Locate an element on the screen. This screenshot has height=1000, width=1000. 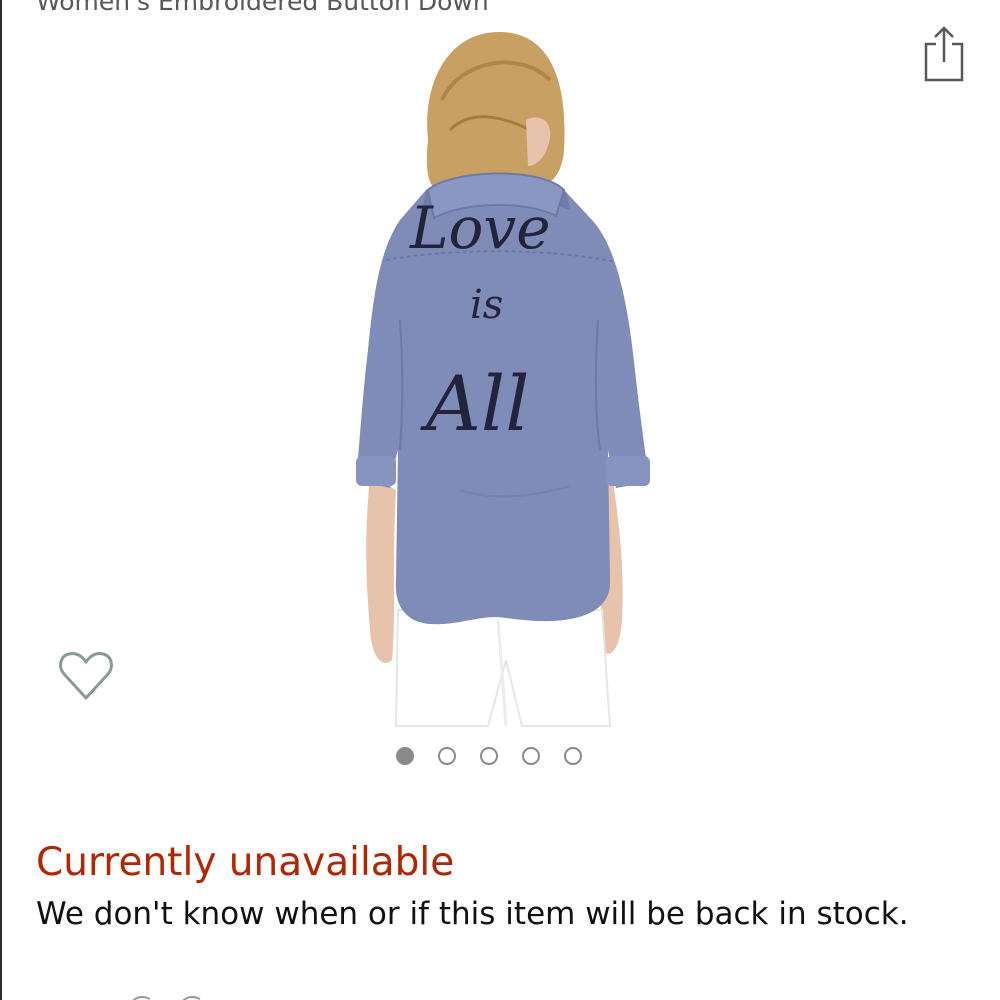
favorite-button is located at coordinates (86, 676).